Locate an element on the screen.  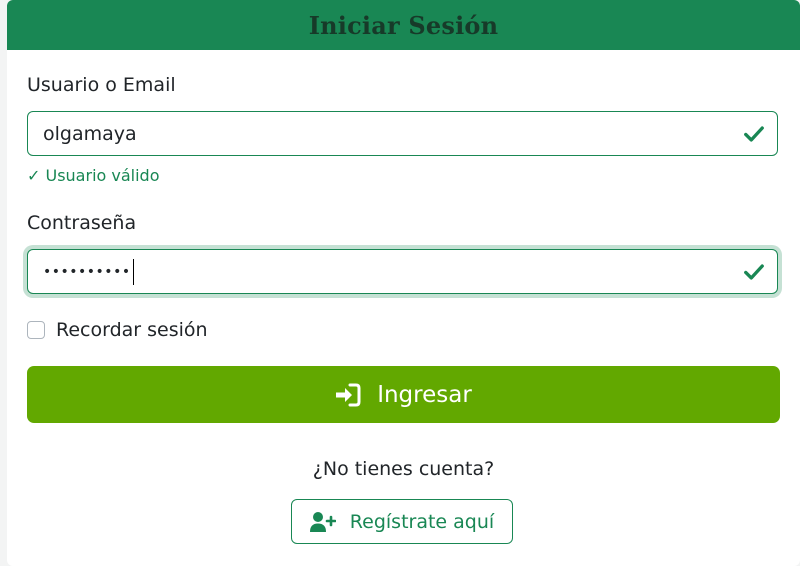
text-caret is located at coordinates (133, 271).